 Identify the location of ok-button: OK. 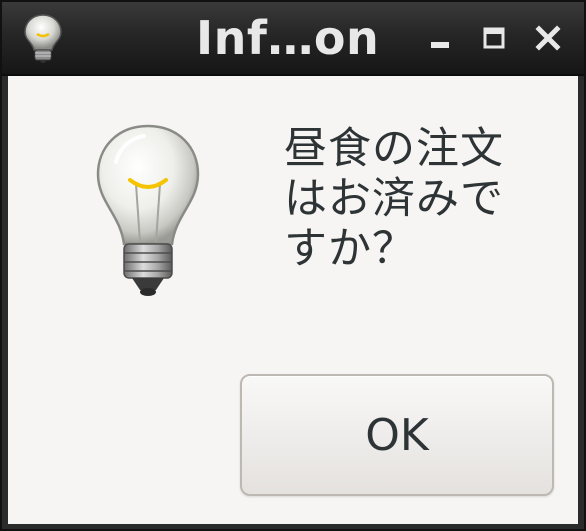
(397, 435).